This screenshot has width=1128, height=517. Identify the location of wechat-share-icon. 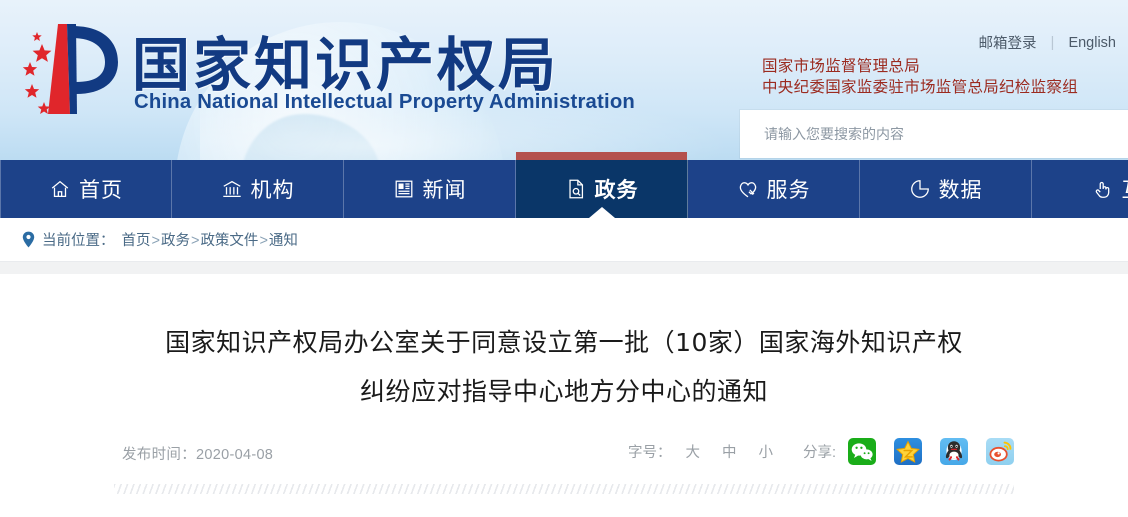
(862, 451).